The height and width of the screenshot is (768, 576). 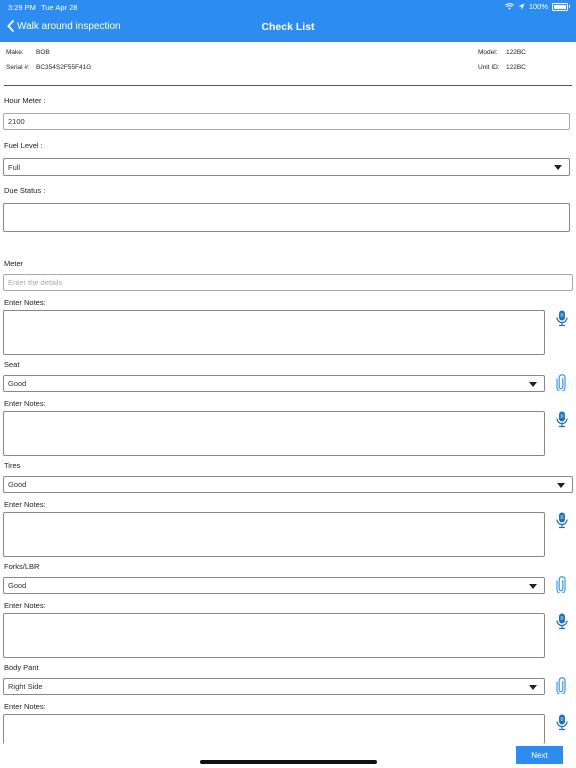 What do you see at coordinates (23, 145) in the screenshot?
I see `fuel-level-label: Fuel Level :` at bounding box center [23, 145].